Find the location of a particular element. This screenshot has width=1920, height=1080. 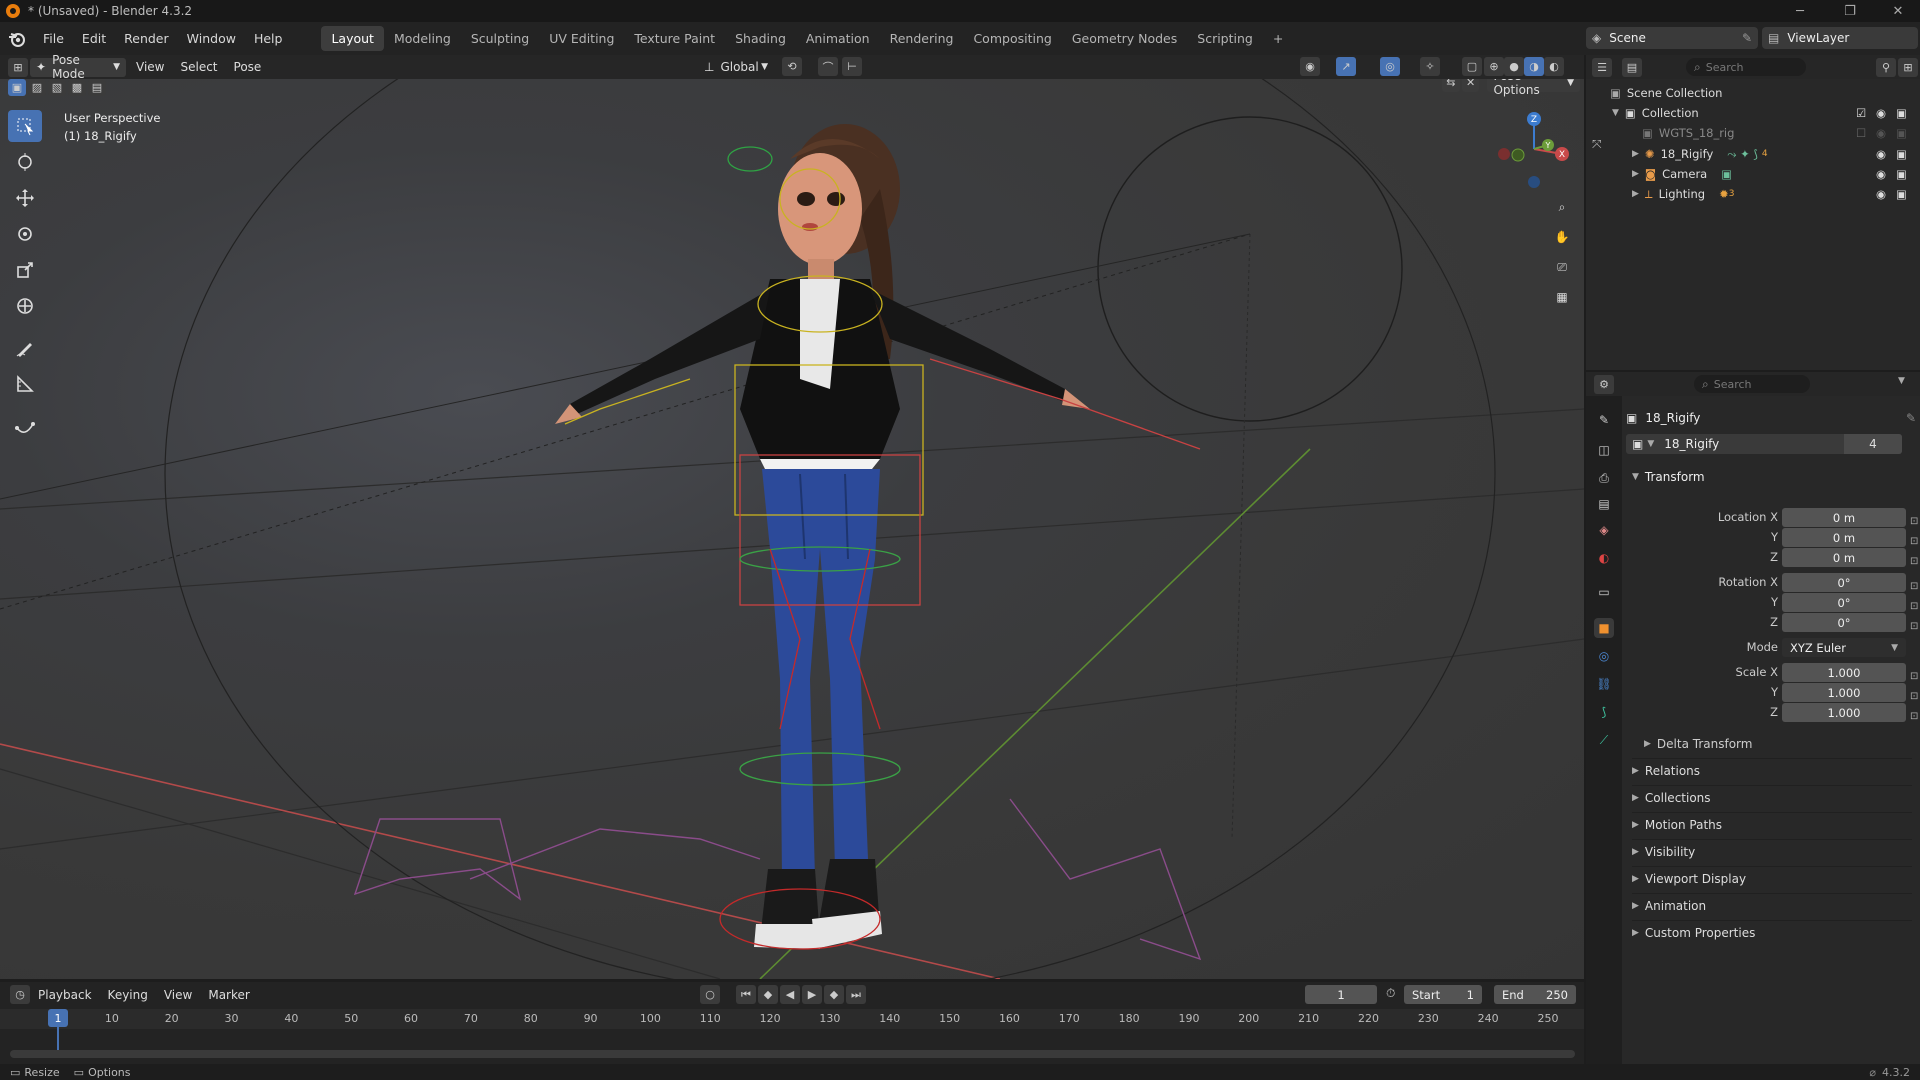

viewport-display-panel: ▶ Viewport Display is located at coordinates (1772, 878).